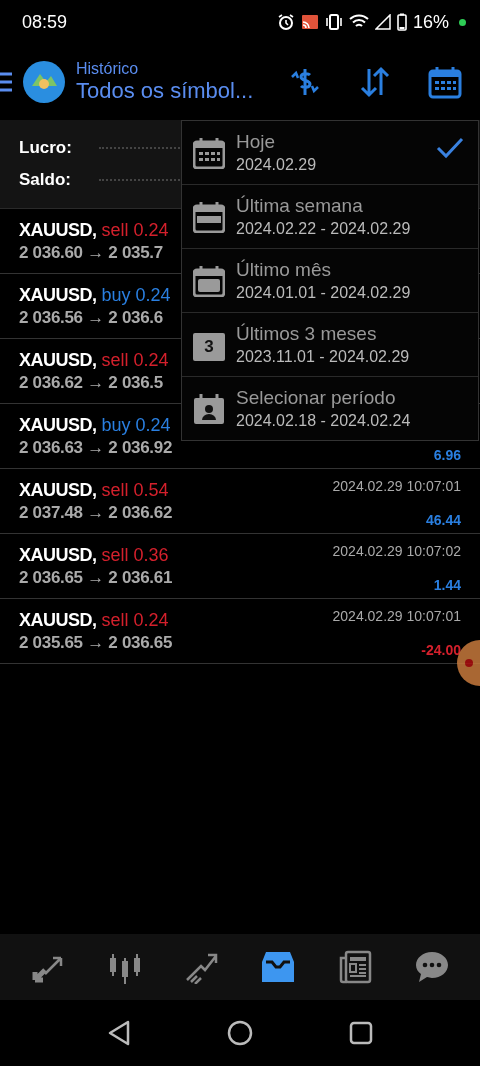 This screenshot has height=1066, width=480. Describe the element at coordinates (333, 22) in the screenshot. I see `vibrate-icon` at that location.